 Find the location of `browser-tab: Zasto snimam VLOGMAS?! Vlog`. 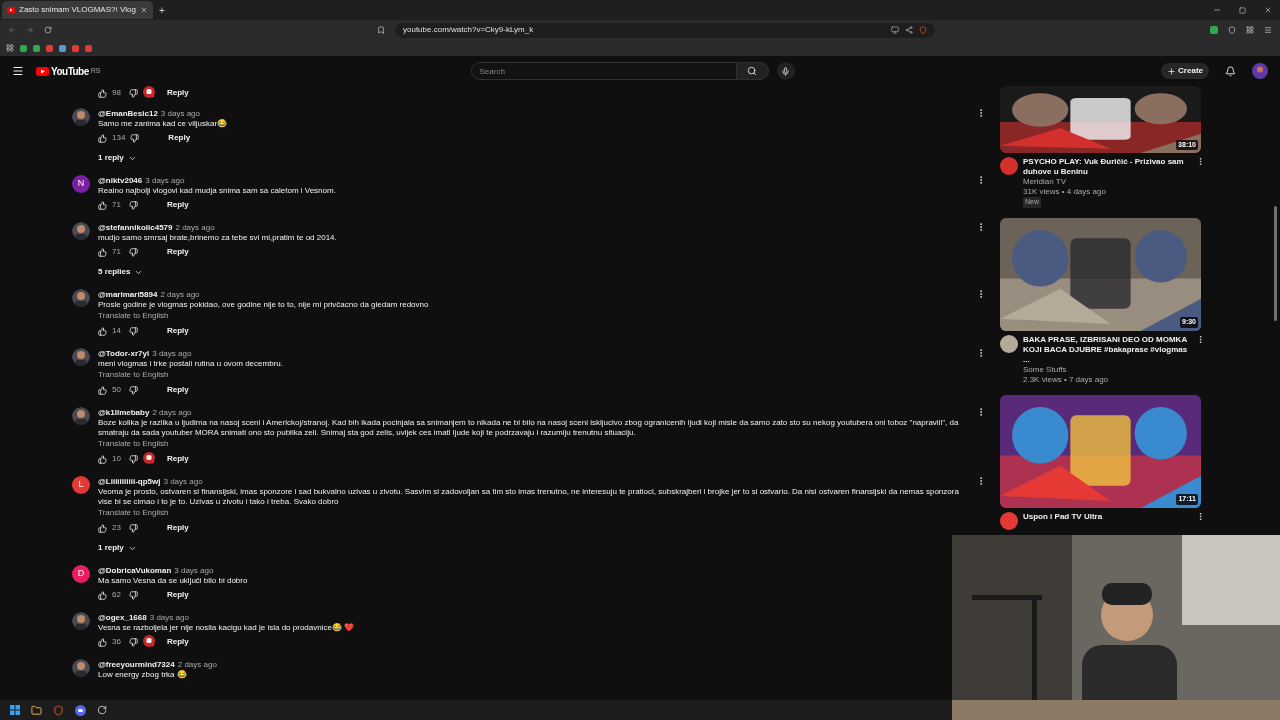

browser-tab: Zasto snimam VLOGMAS?! Vlog is located at coordinates (77, 10).